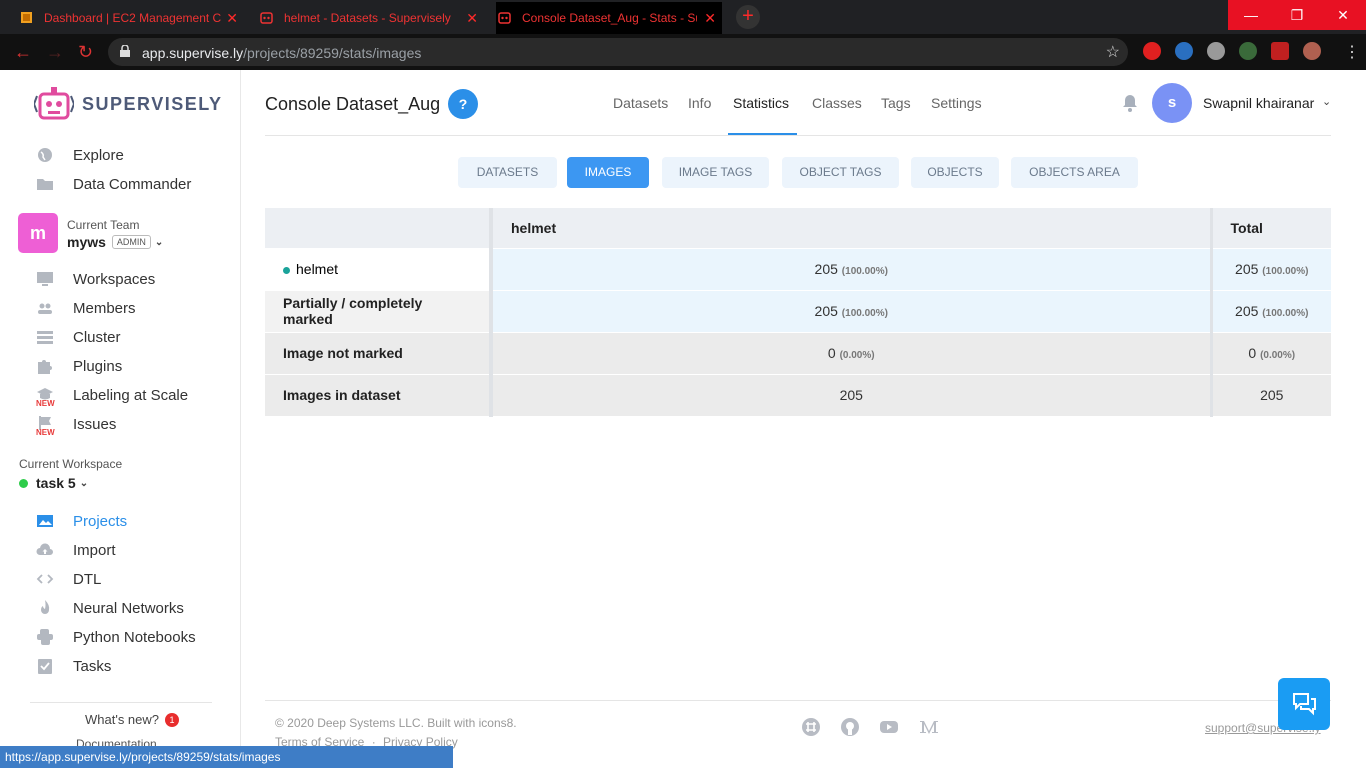 This screenshot has height=768, width=1366. What do you see at coordinates (121, 702) in the screenshot?
I see `sidebar-divider` at bounding box center [121, 702].